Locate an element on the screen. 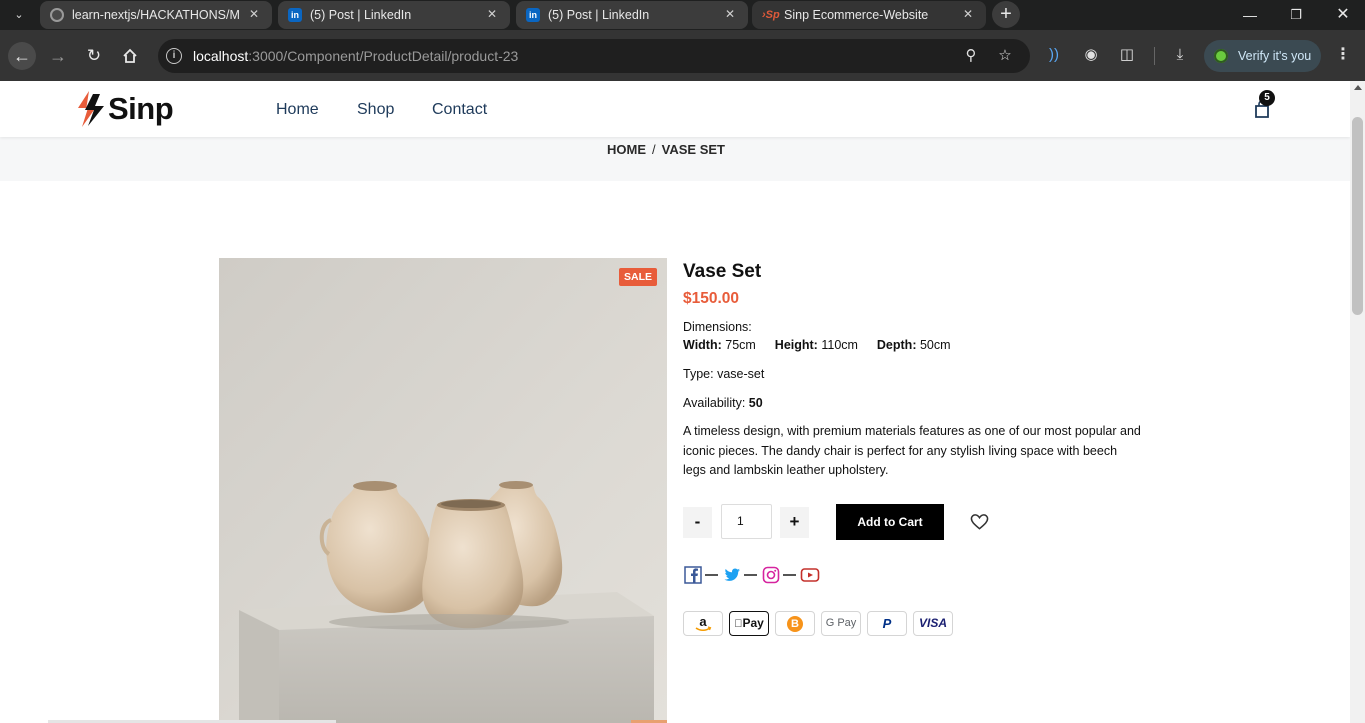 This screenshot has height=723, width=1365. availability-row: Availability: 50 is located at coordinates (723, 403).